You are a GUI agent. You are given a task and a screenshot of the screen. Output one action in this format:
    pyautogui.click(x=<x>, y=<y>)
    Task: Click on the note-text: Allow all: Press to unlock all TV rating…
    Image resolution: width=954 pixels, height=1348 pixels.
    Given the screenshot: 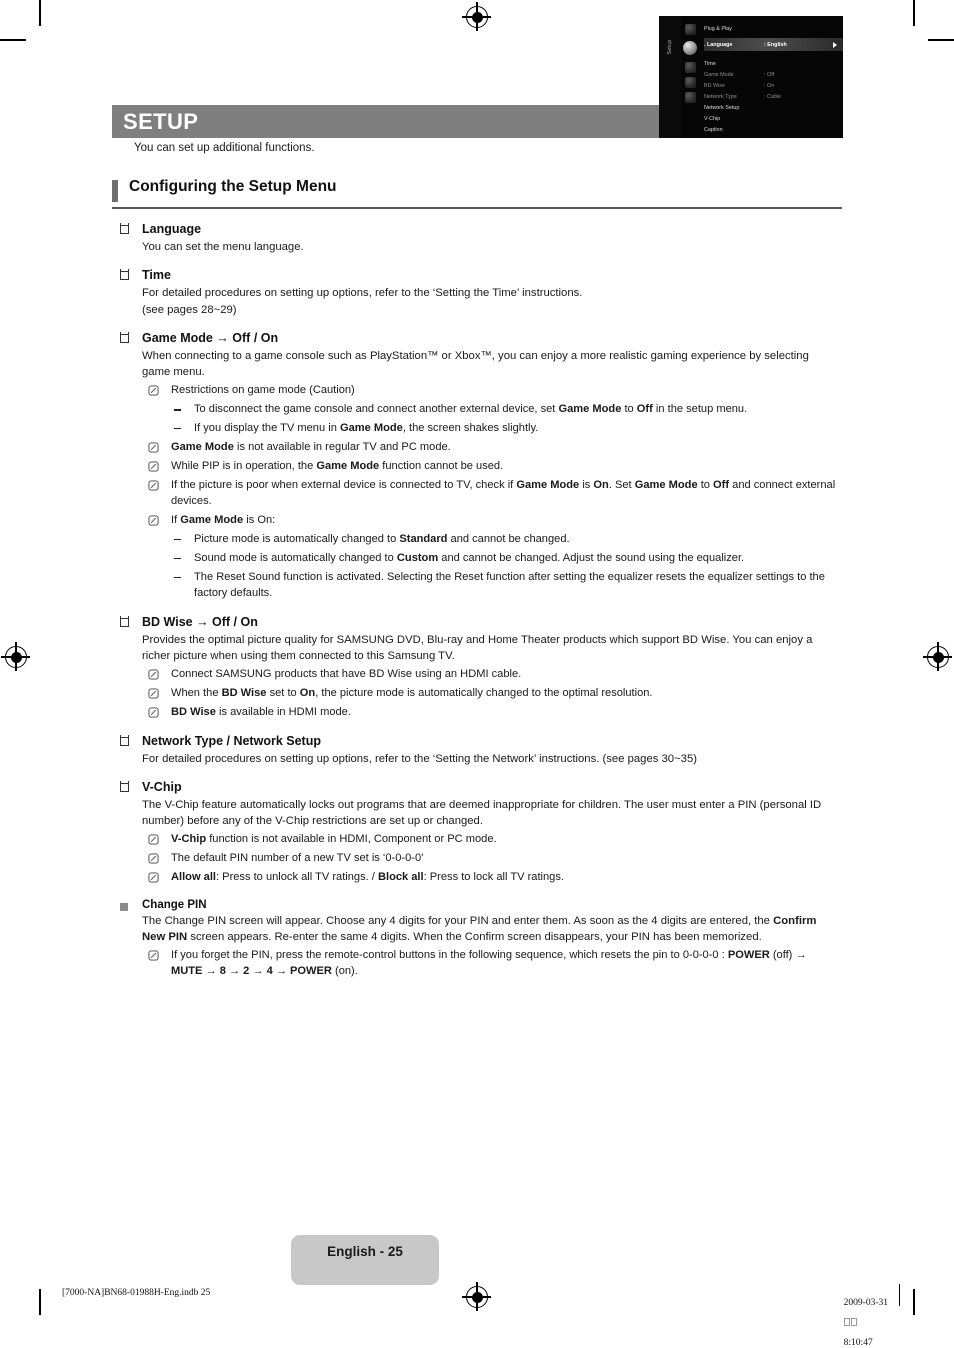 What is the action you would take?
    pyautogui.click(x=367, y=876)
    